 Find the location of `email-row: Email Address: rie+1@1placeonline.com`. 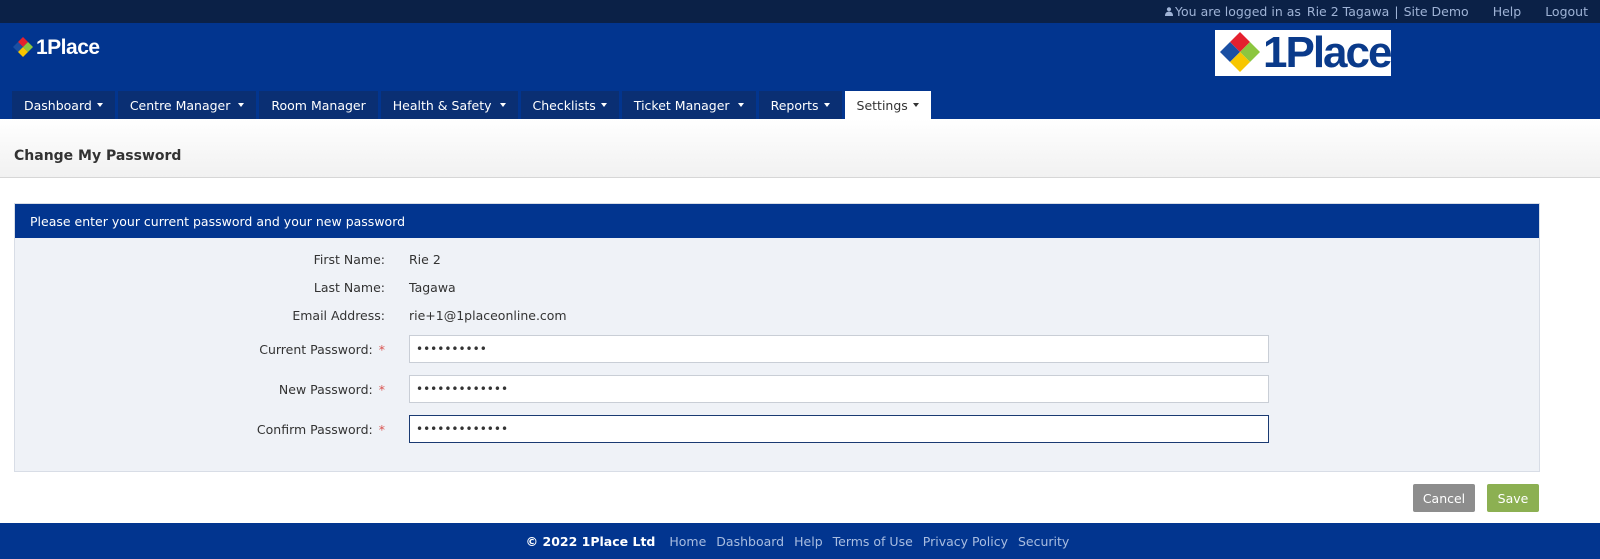

email-row: Email Address: rie+1@1placeonline.com is located at coordinates (777, 315).